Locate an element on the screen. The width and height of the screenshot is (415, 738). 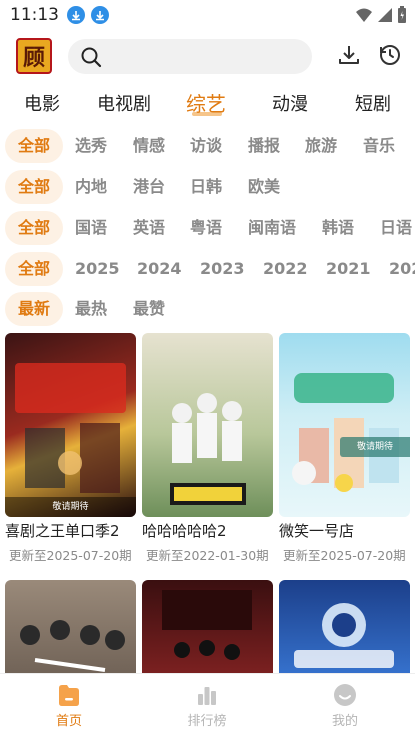
filter-chip: 日韩 is located at coordinates (206, 187).